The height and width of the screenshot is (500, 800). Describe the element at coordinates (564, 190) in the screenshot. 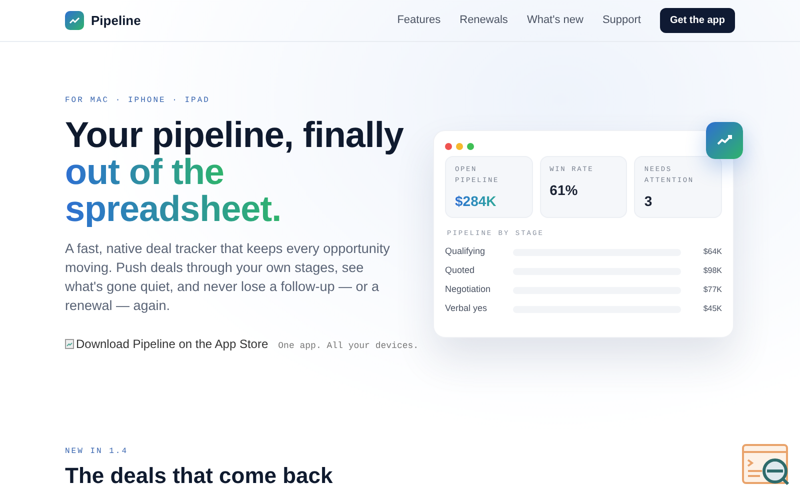

I see `stat-value: 61%` at that location.